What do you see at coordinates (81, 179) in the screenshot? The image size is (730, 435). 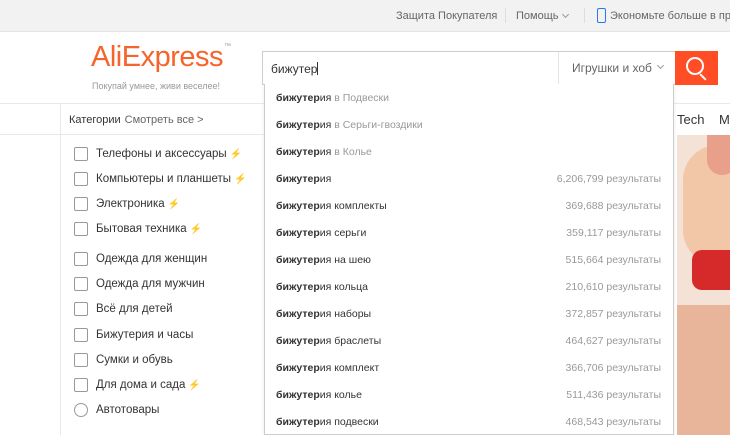 I see `laptop-icon` at bounding box center [81, 179].